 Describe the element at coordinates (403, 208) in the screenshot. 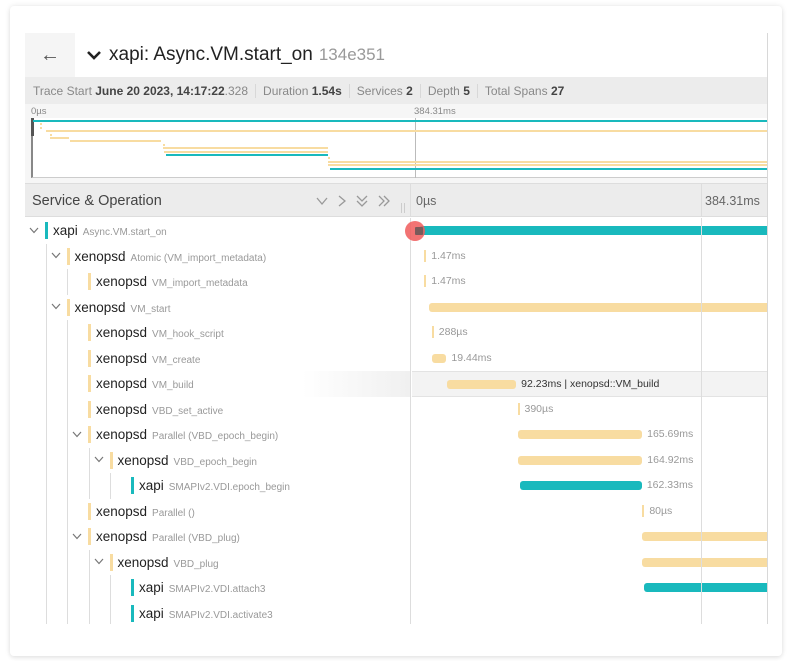

I see `column-resize-handle` at that location.